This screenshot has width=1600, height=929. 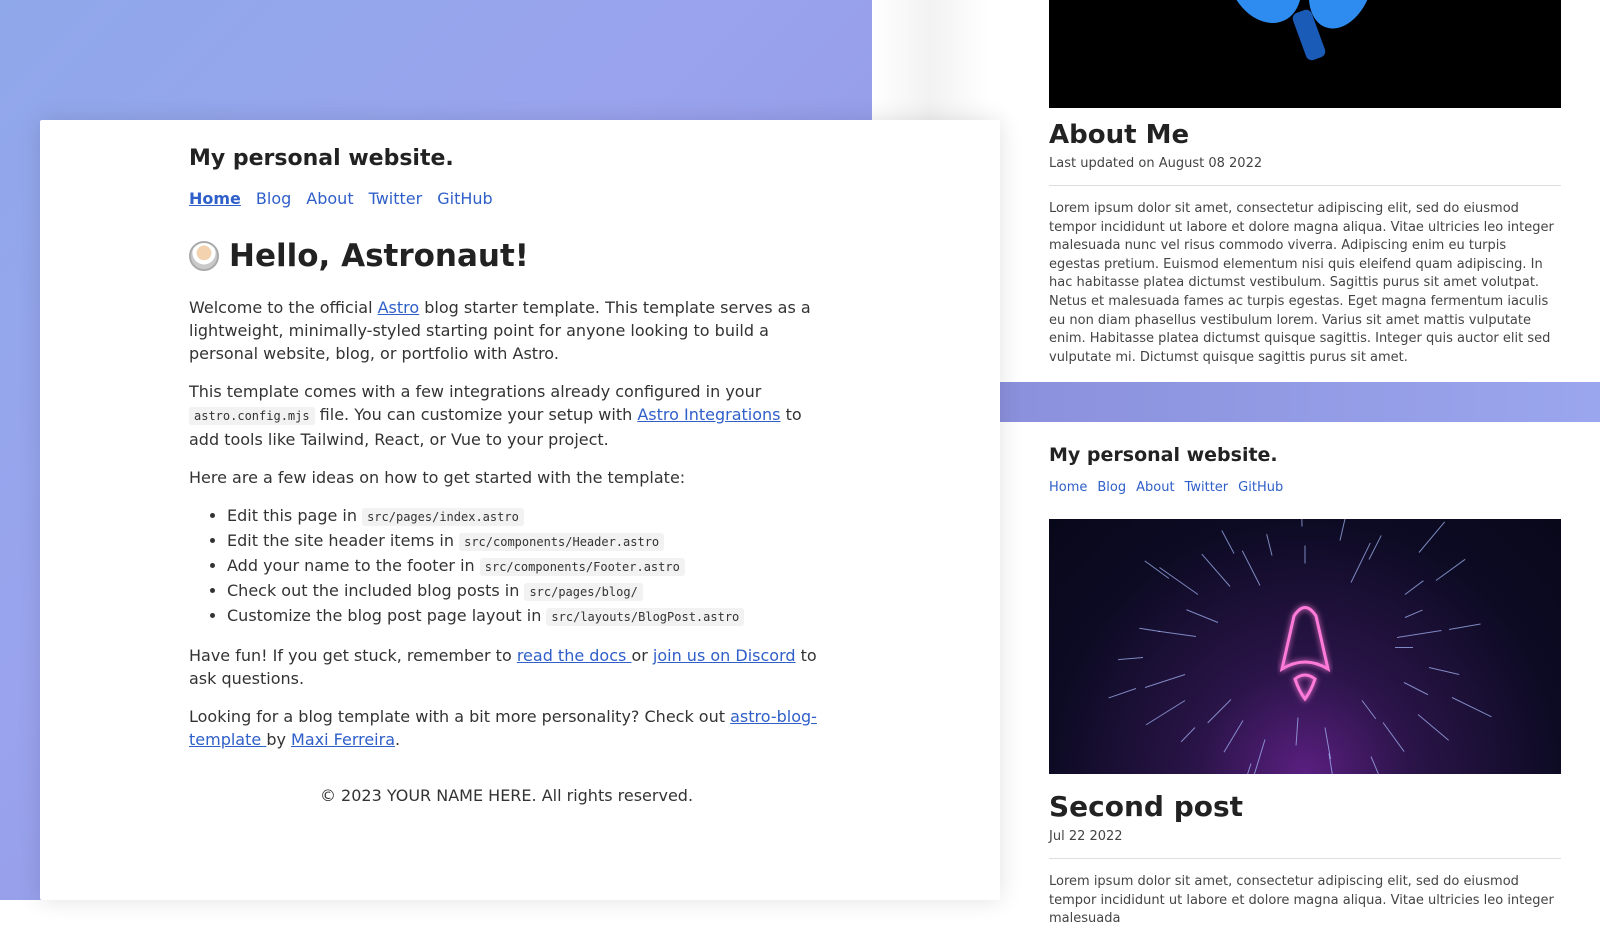 I want to click on astro-integrations-link: Astro Integrations, so click(x=708, y=414).